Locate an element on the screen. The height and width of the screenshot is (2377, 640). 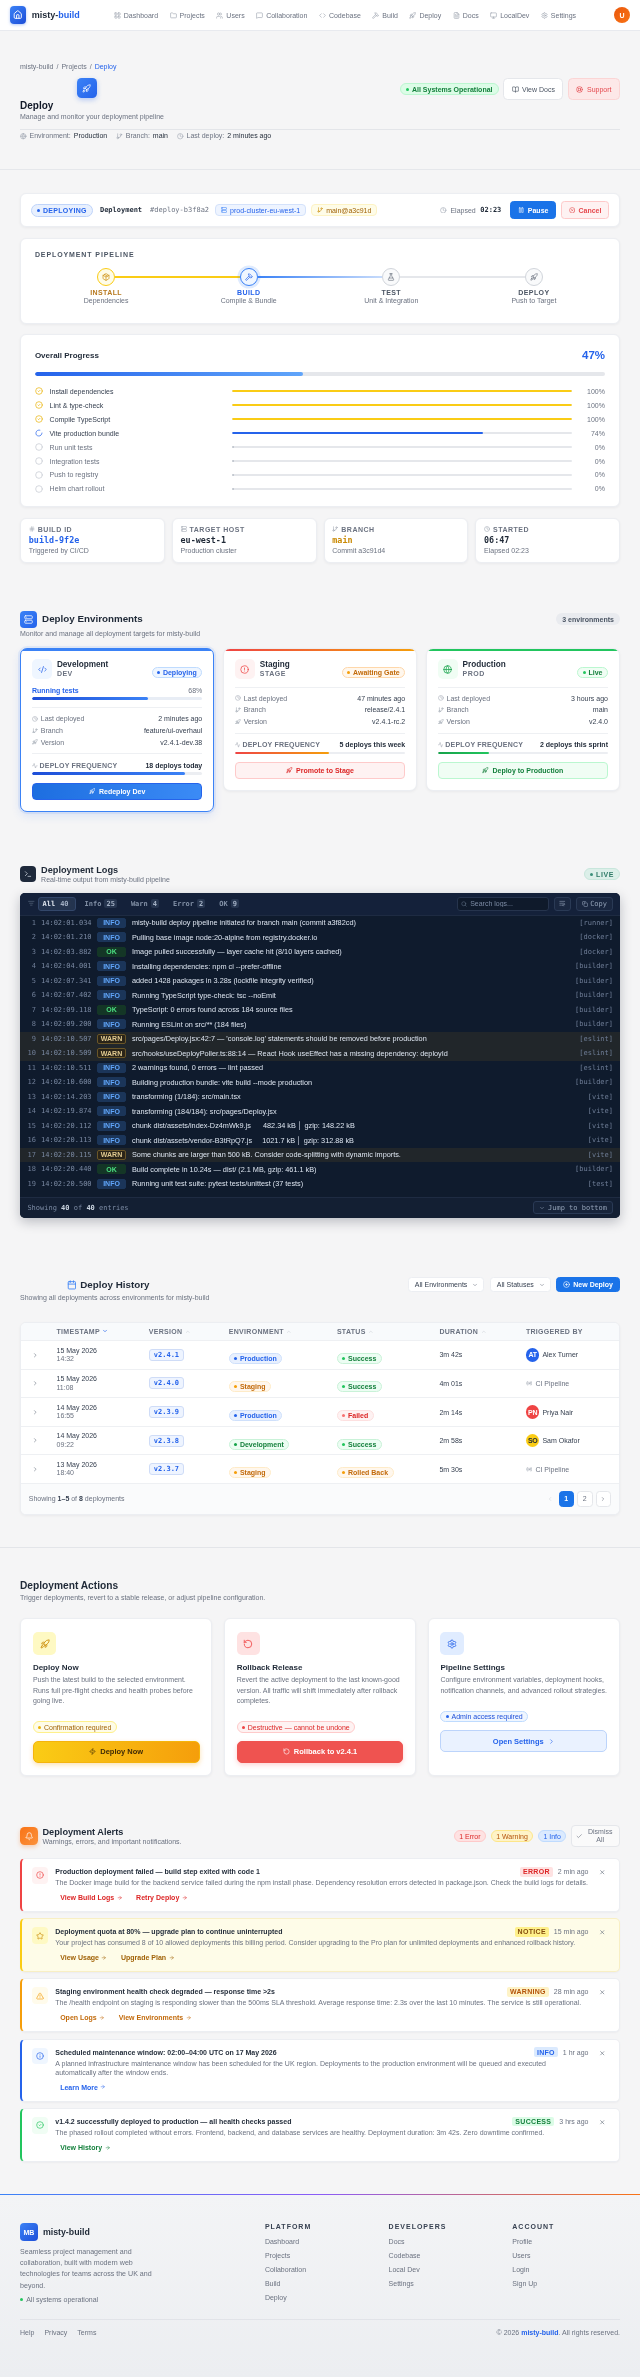
section-title: Deployment Actions is located at coordinates (70, 1585).